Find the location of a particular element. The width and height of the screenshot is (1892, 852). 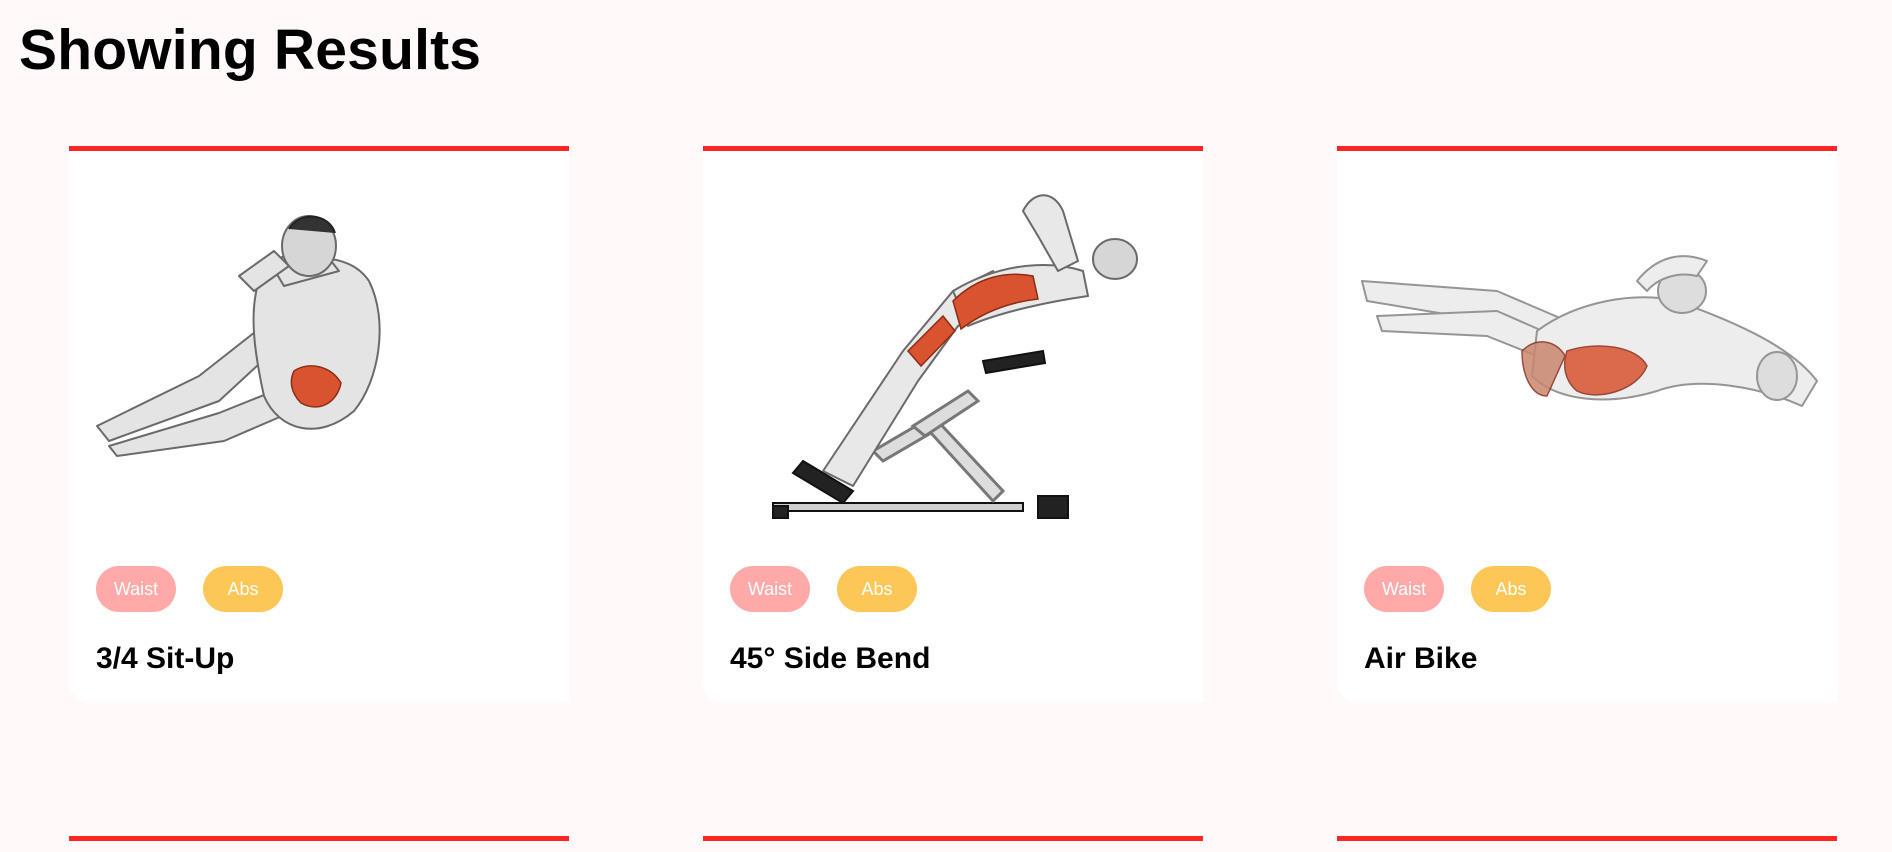

sit-up-illustration is located at coordinates (238, 336).